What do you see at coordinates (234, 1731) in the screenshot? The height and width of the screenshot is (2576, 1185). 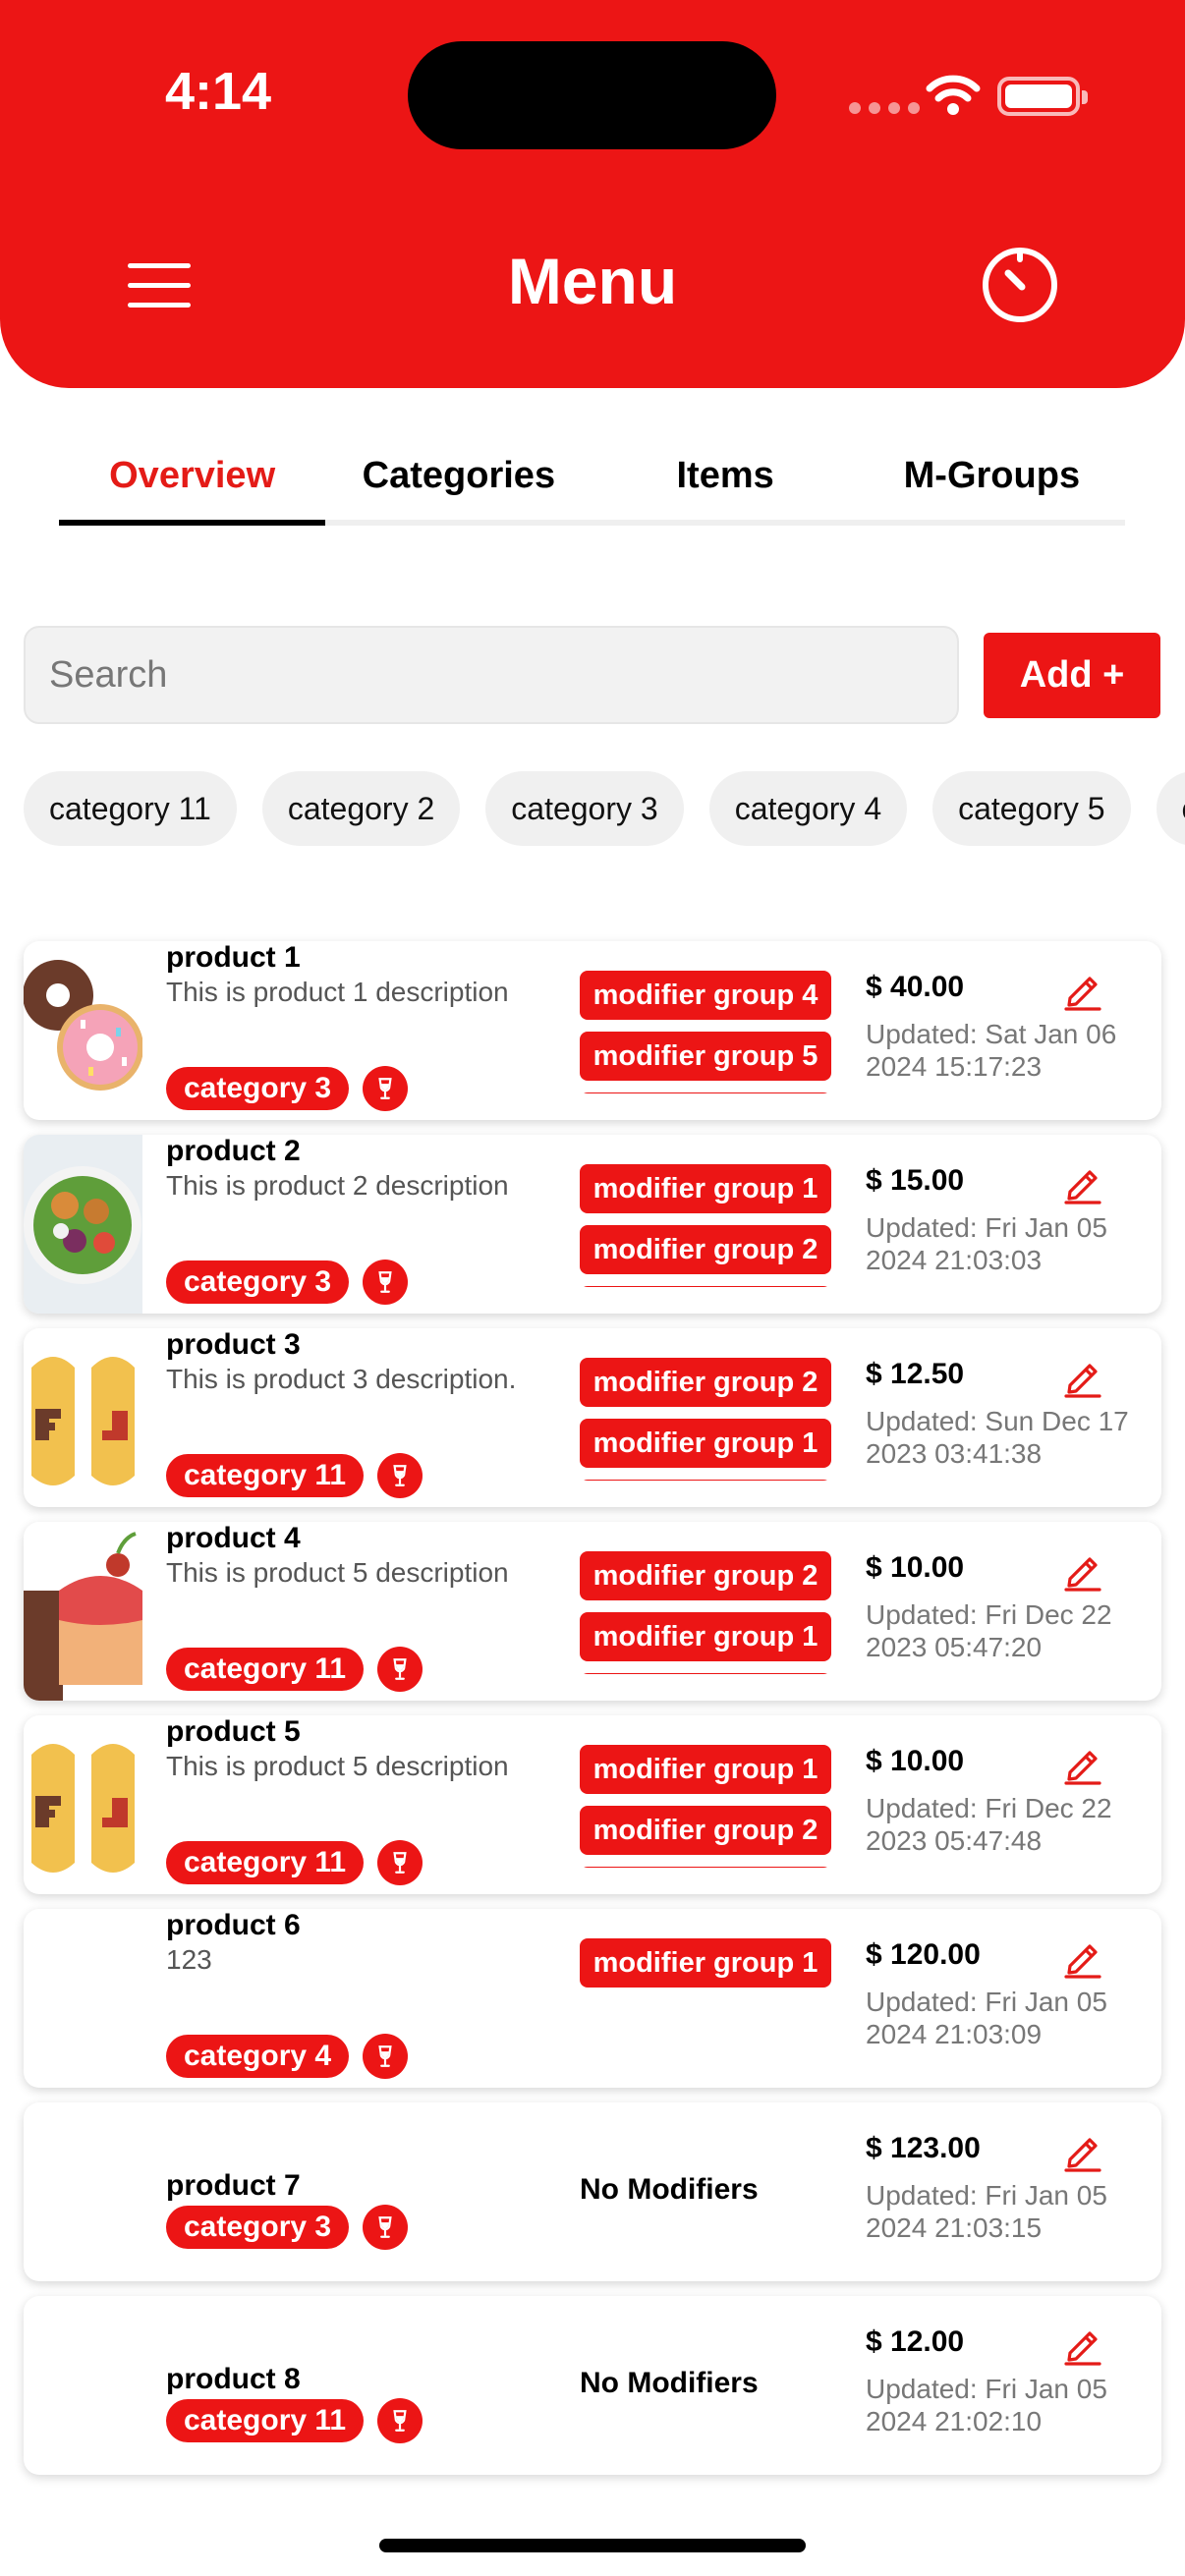 I see `product-name: product 5` at bounding box center [234, 1731].